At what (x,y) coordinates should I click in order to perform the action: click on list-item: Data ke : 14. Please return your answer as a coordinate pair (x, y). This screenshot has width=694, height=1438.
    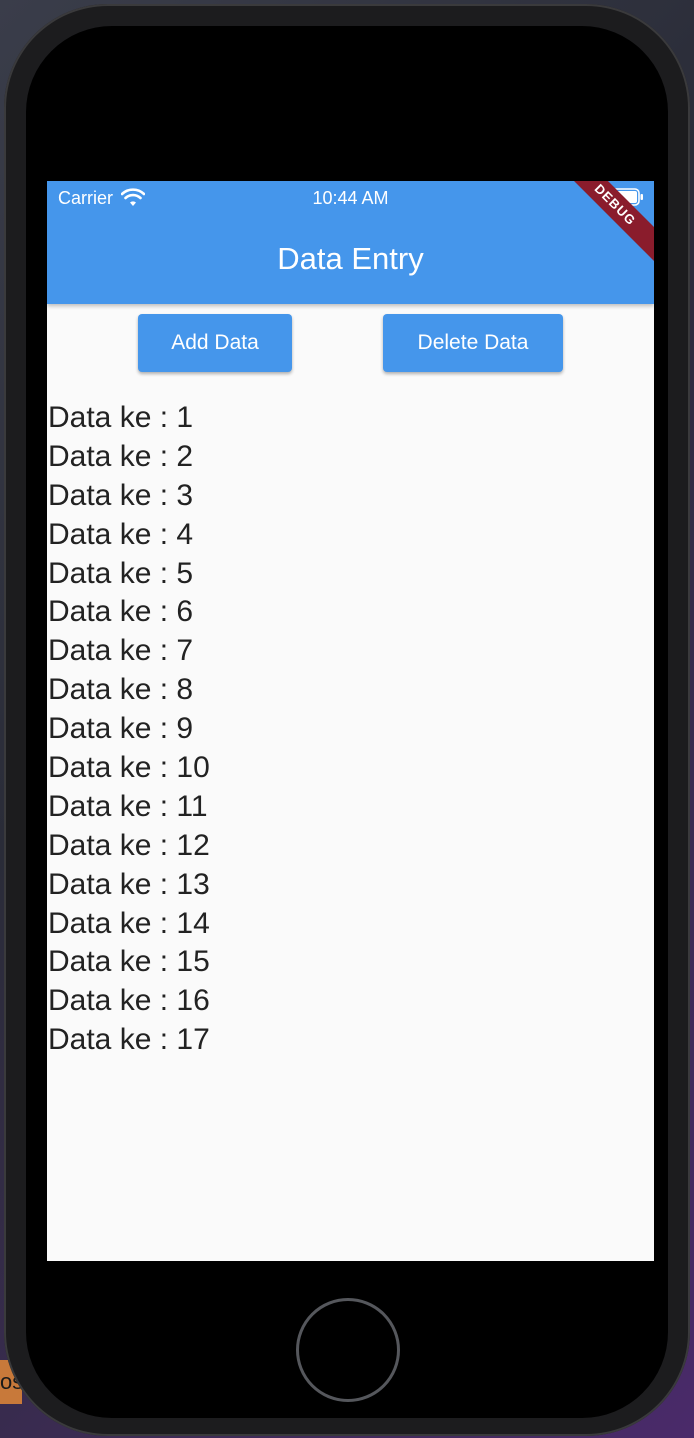
    Looking at the image, I should click on (129, 923).